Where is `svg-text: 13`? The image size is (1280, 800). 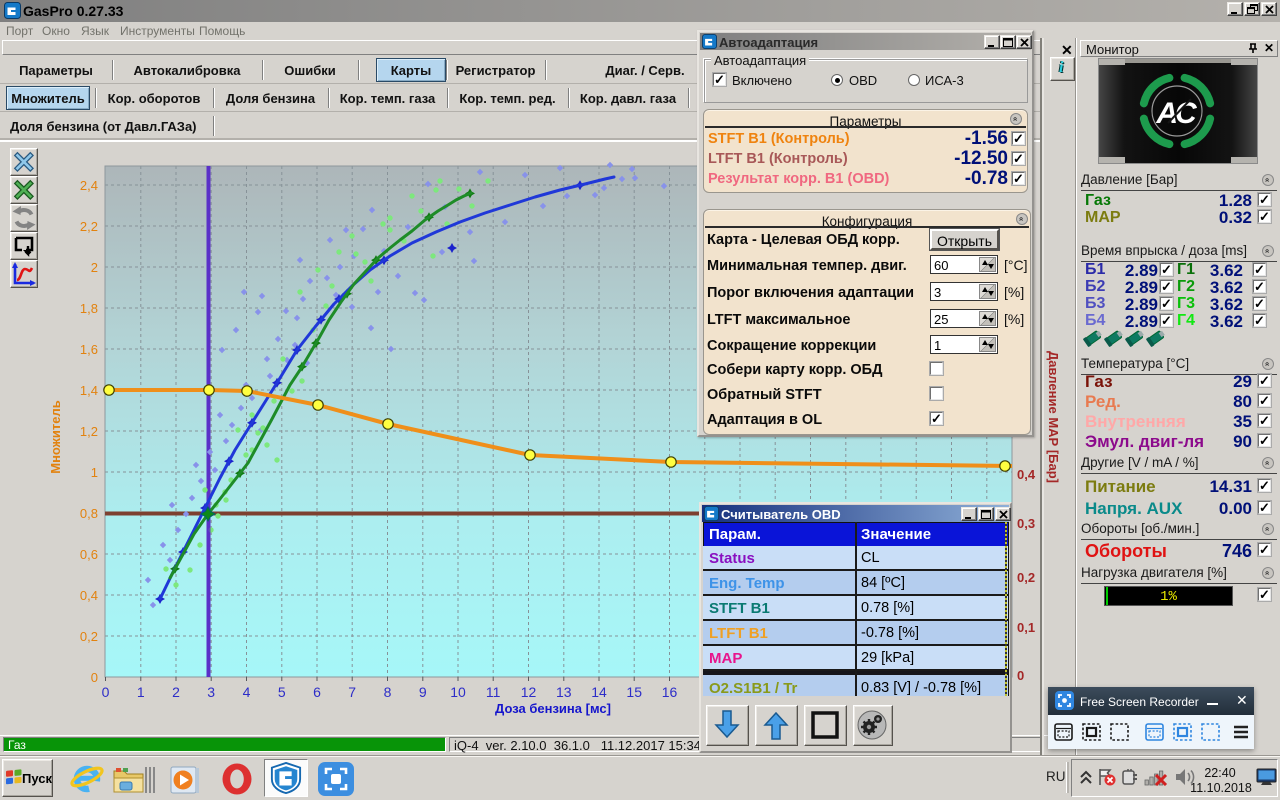
svg-text: 13 is located at coordinates (564, 692).